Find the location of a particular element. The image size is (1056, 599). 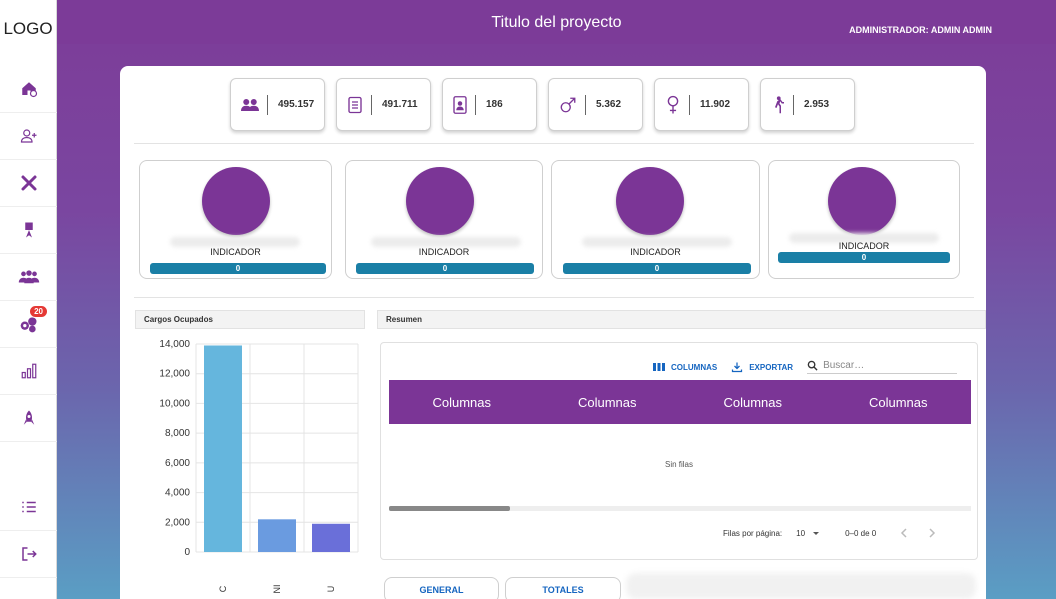

stat-card-people: 495.157 is located at coordinates (277, 104).